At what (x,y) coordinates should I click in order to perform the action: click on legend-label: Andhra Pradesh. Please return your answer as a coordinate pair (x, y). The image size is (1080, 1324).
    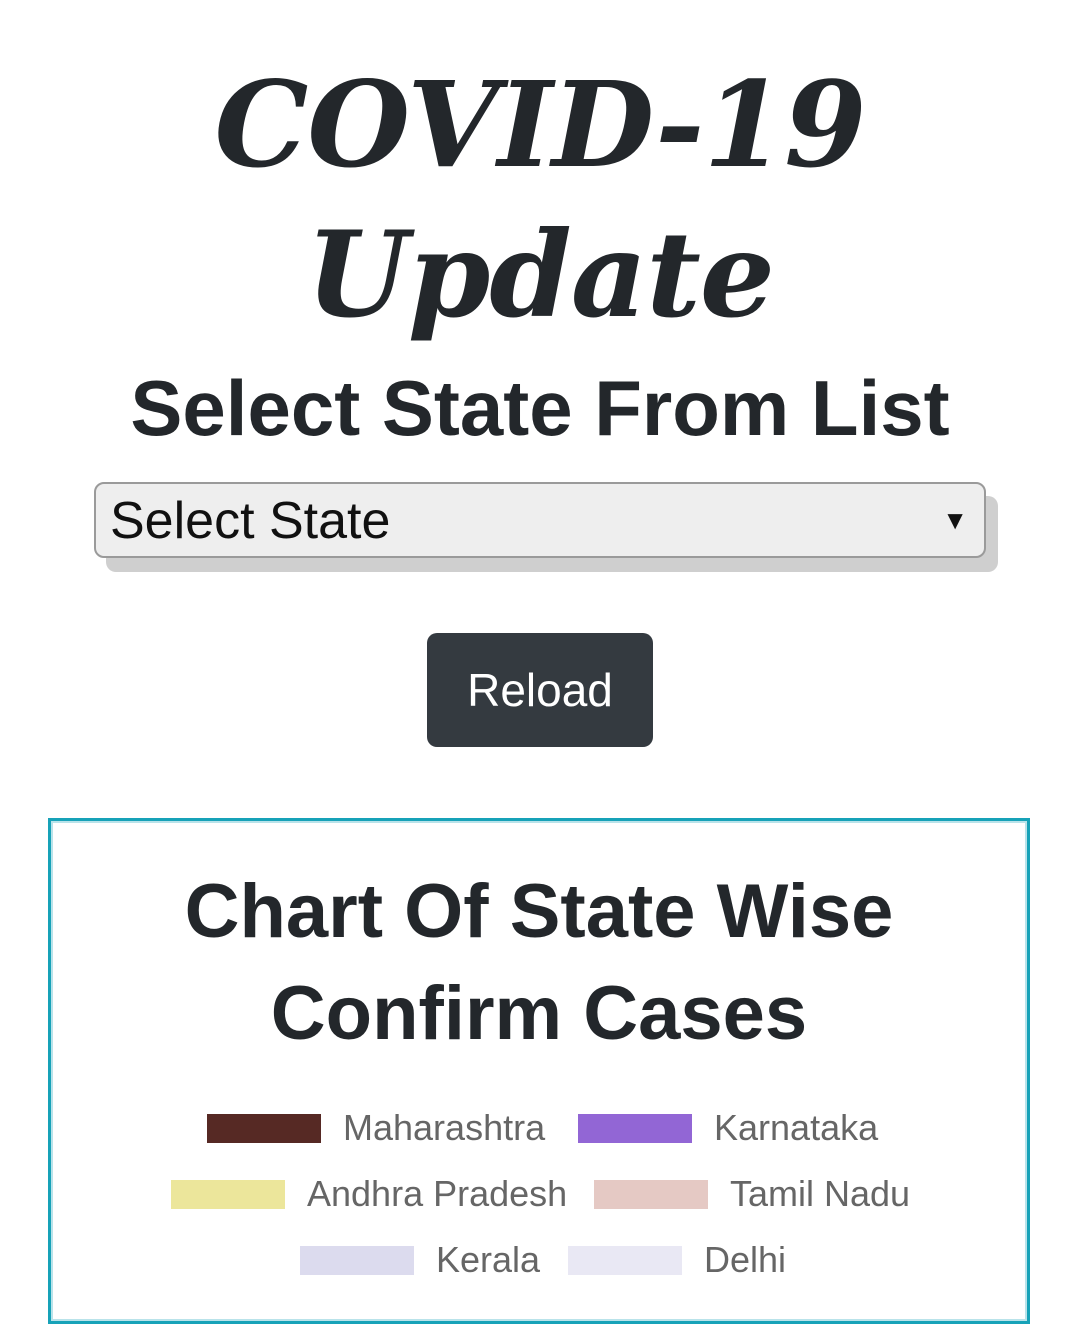
    Looking at the image, I should click on (437, 1193).